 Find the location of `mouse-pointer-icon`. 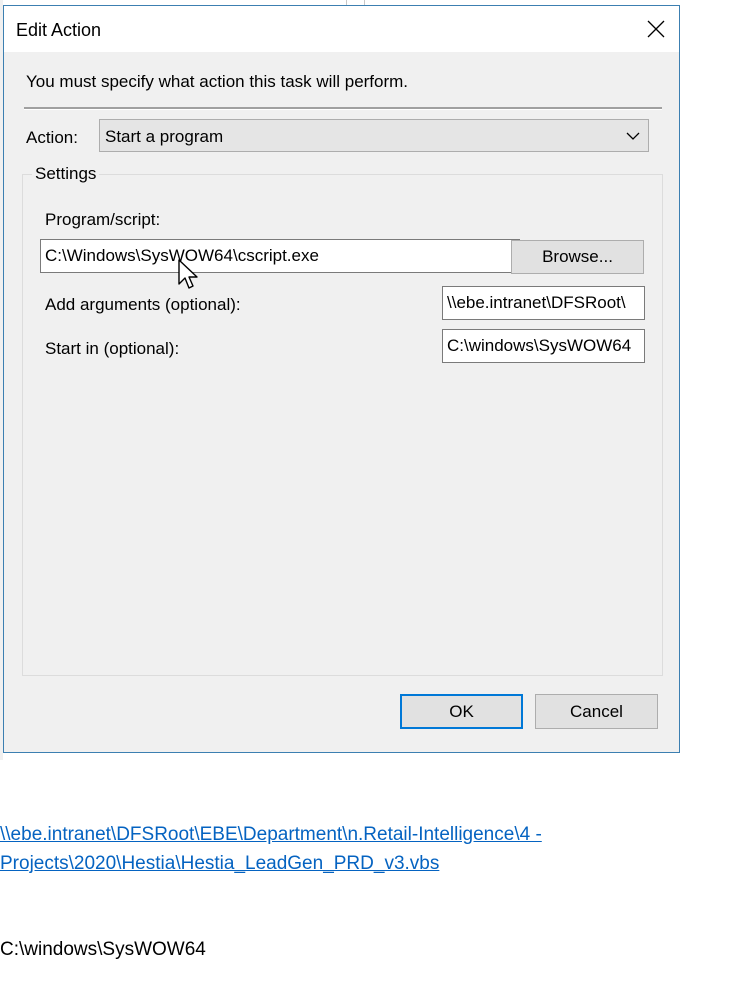

mouse-pointer-icon is located at coordinates (188, 274).